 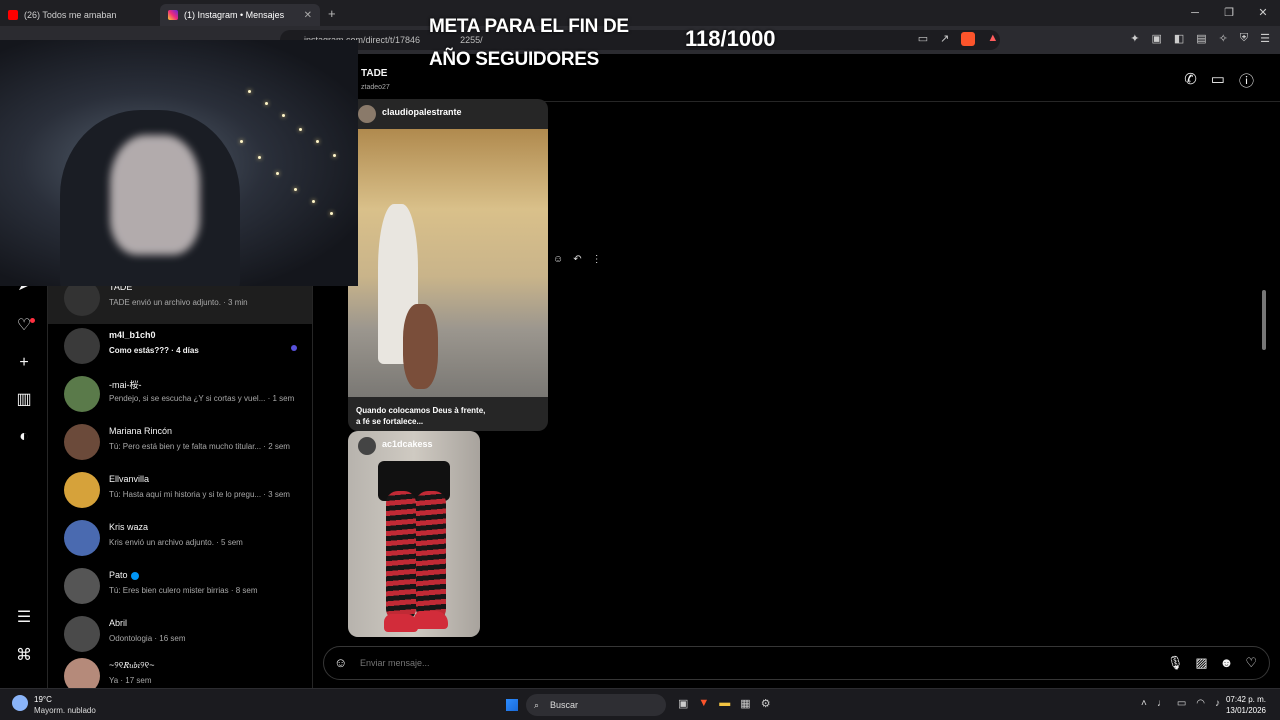 I want to click on leo-ai-icon: ✧, so click(x=1223, y=39).